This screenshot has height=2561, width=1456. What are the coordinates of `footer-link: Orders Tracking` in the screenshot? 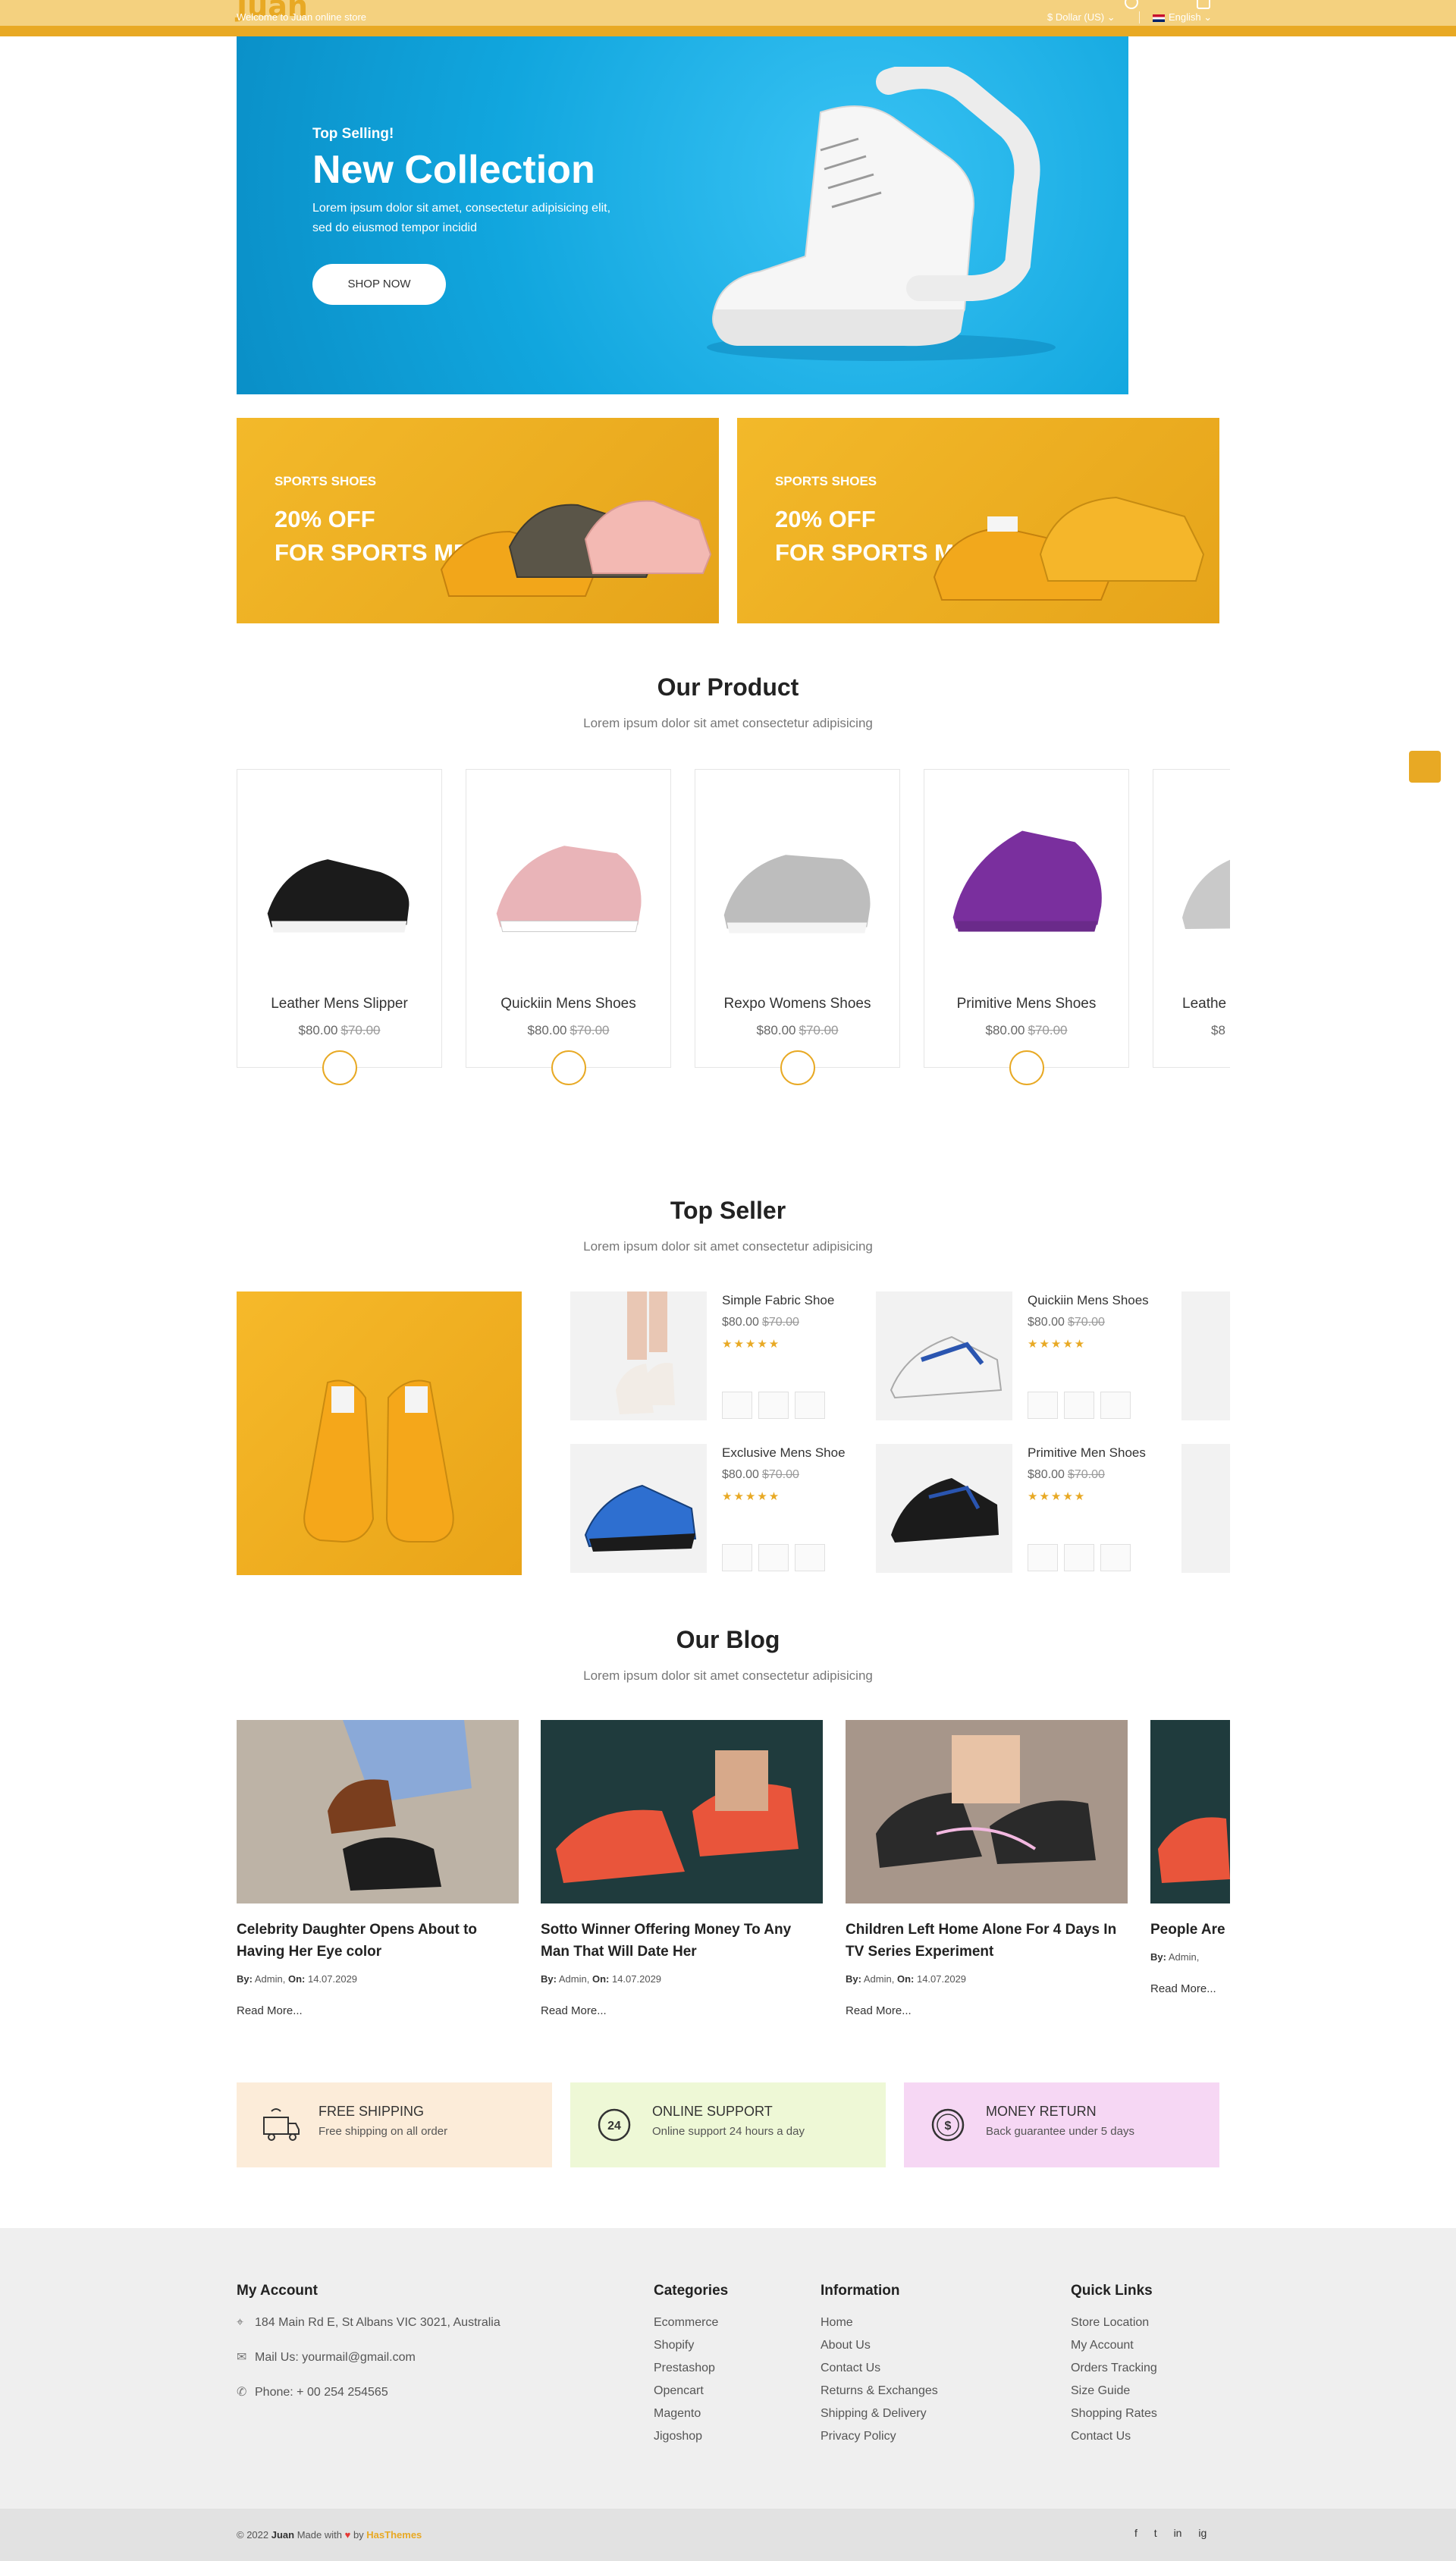 It's located at (1114, 2368).